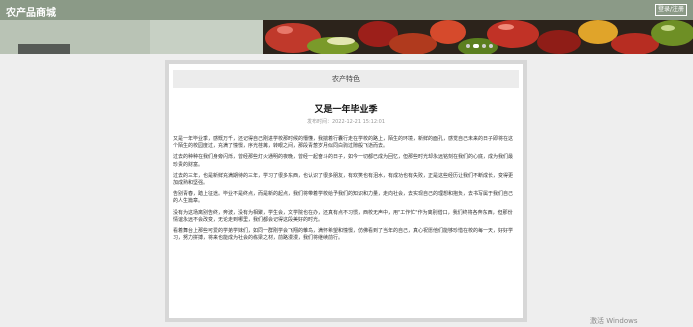 The image size is (693, 327). Describe the element at coordinates (44, 49) in the screenshot. I see `banner-dark-block` at that location.